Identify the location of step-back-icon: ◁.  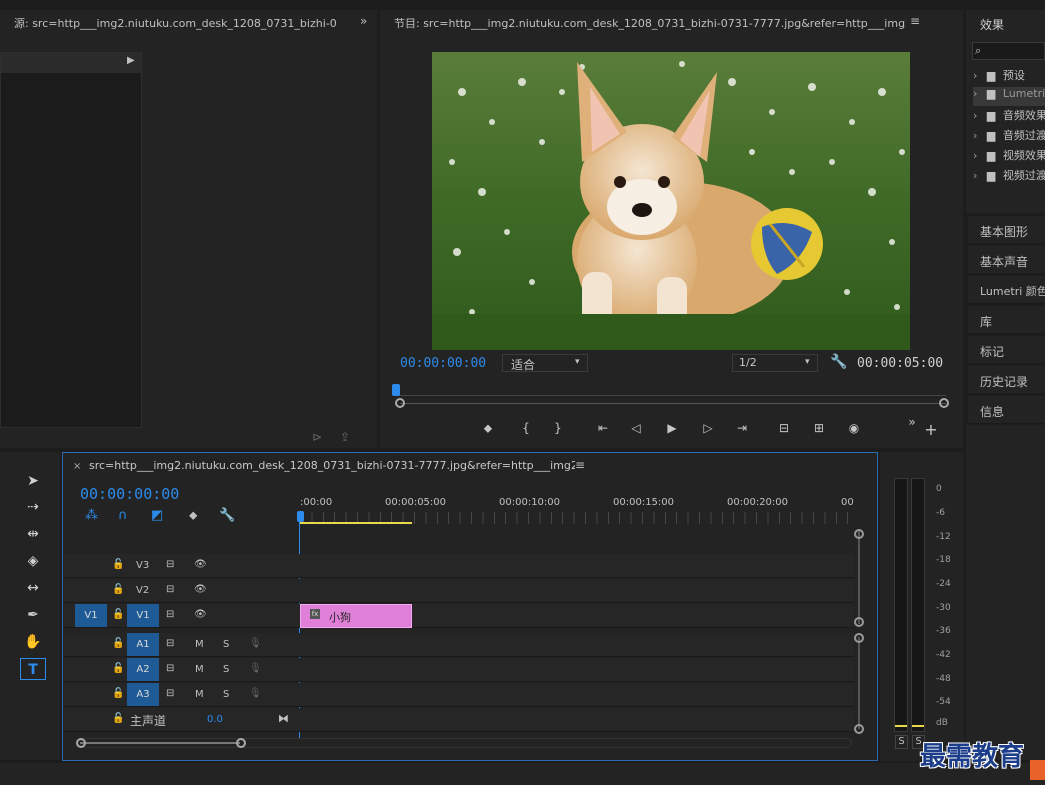
(636, 428).